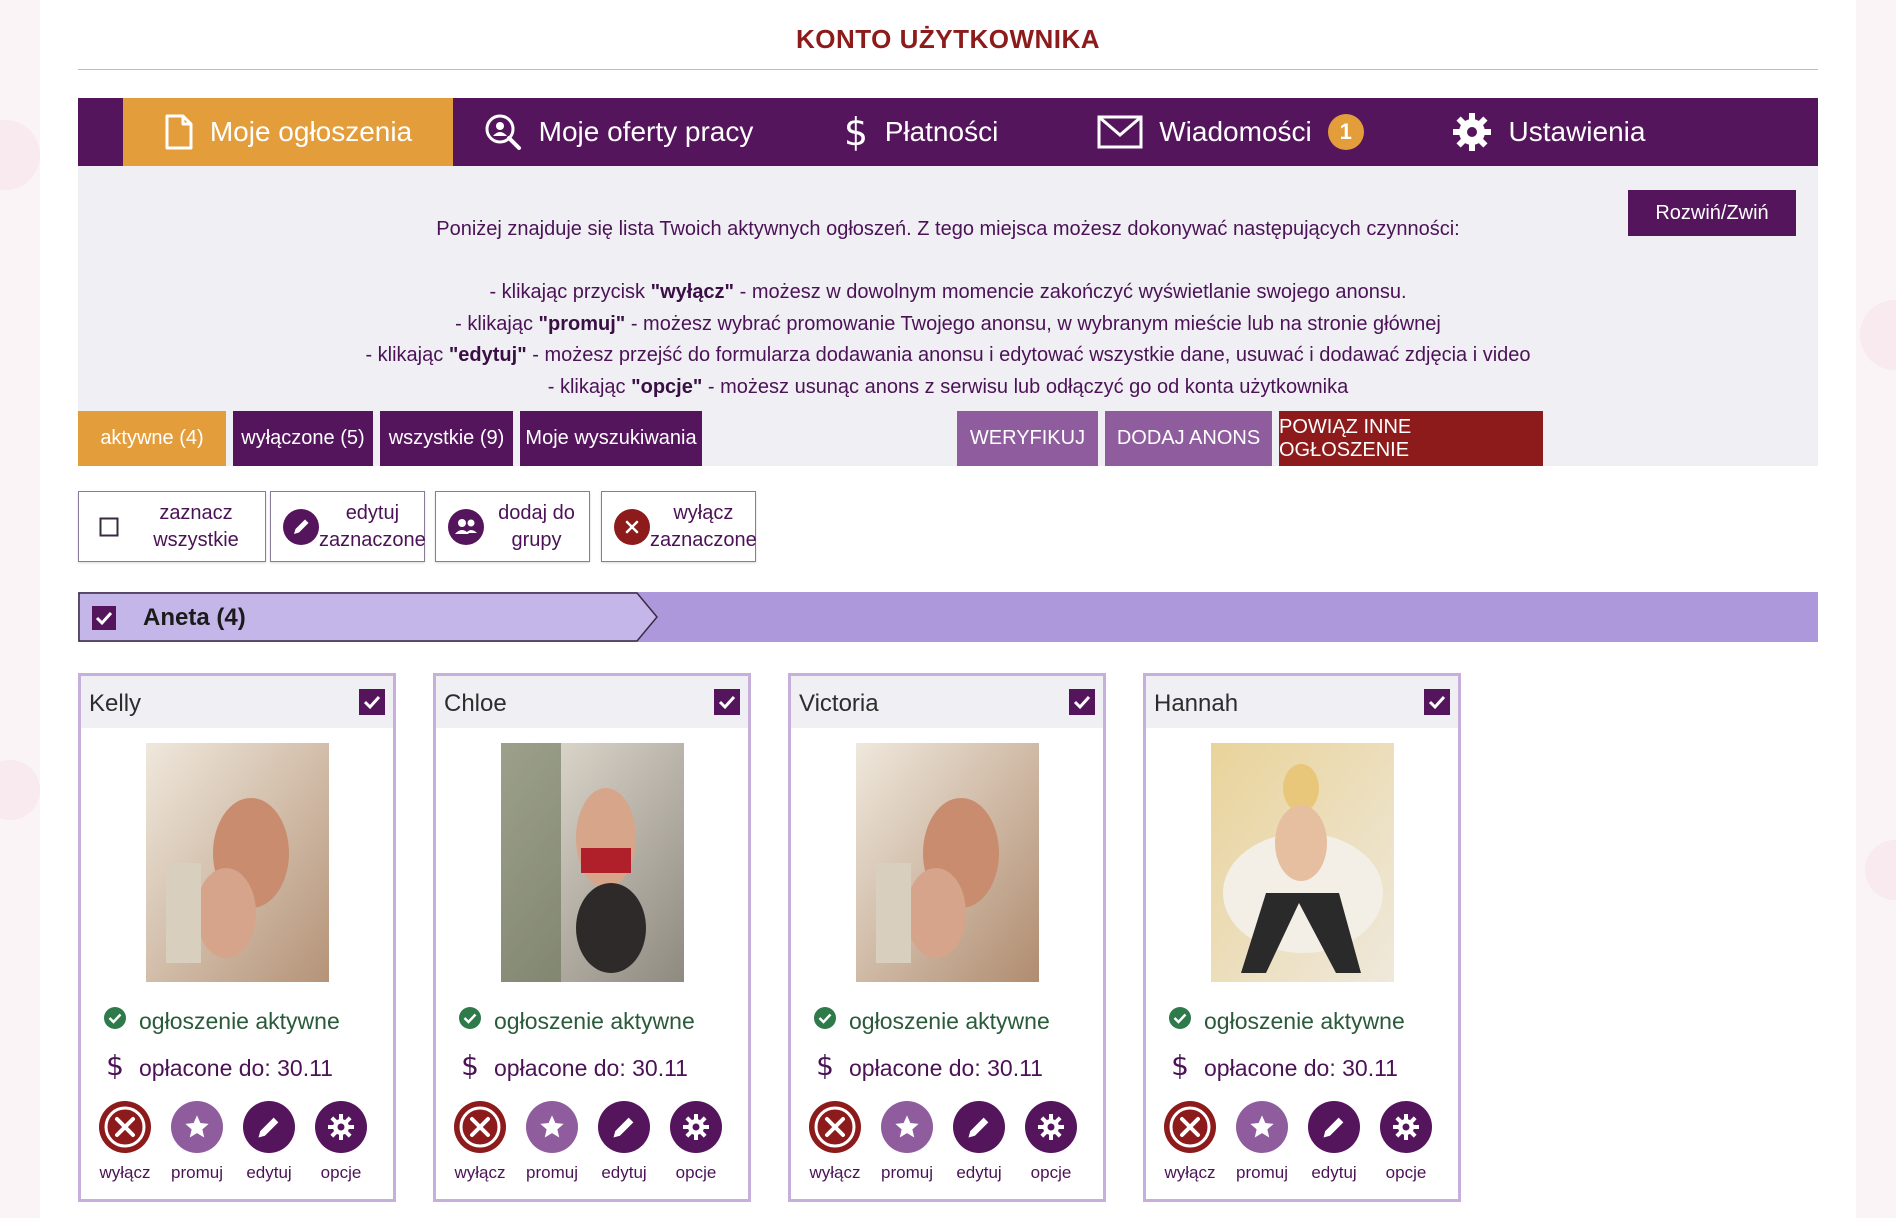  What do you see at coordinates (1188, 438) in the screenshot?
I see `add-ad-button: DODAJ ANONS` at bounding box center [1188, 438].